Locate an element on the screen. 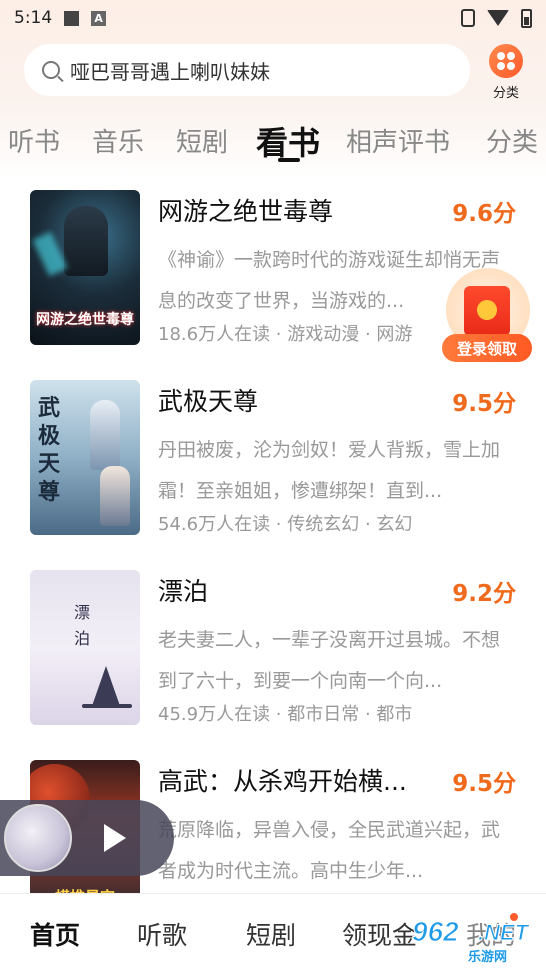  category-label: 分类 is located at coordinates (505, 93).